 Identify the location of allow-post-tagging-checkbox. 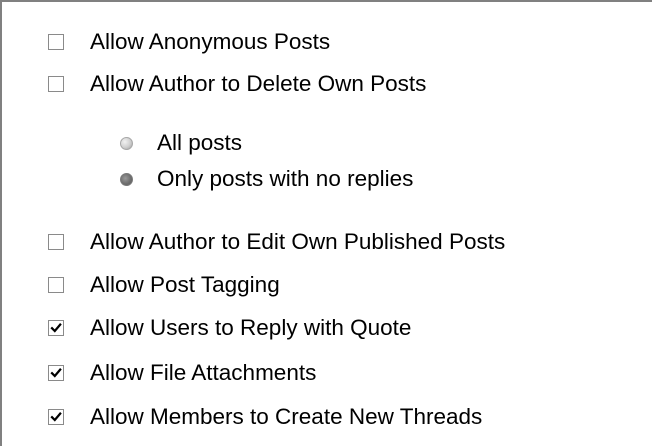
(56, 285).